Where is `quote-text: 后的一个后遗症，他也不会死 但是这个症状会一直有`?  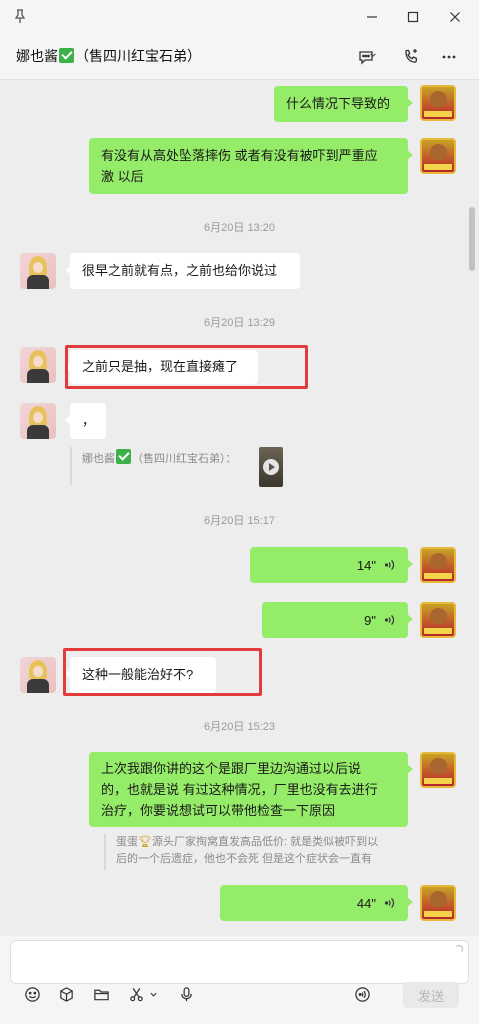
quote-text: 后的一个后遗症，他也不会死 但是这个症状会一直有 is located at coordinates (244, 859).